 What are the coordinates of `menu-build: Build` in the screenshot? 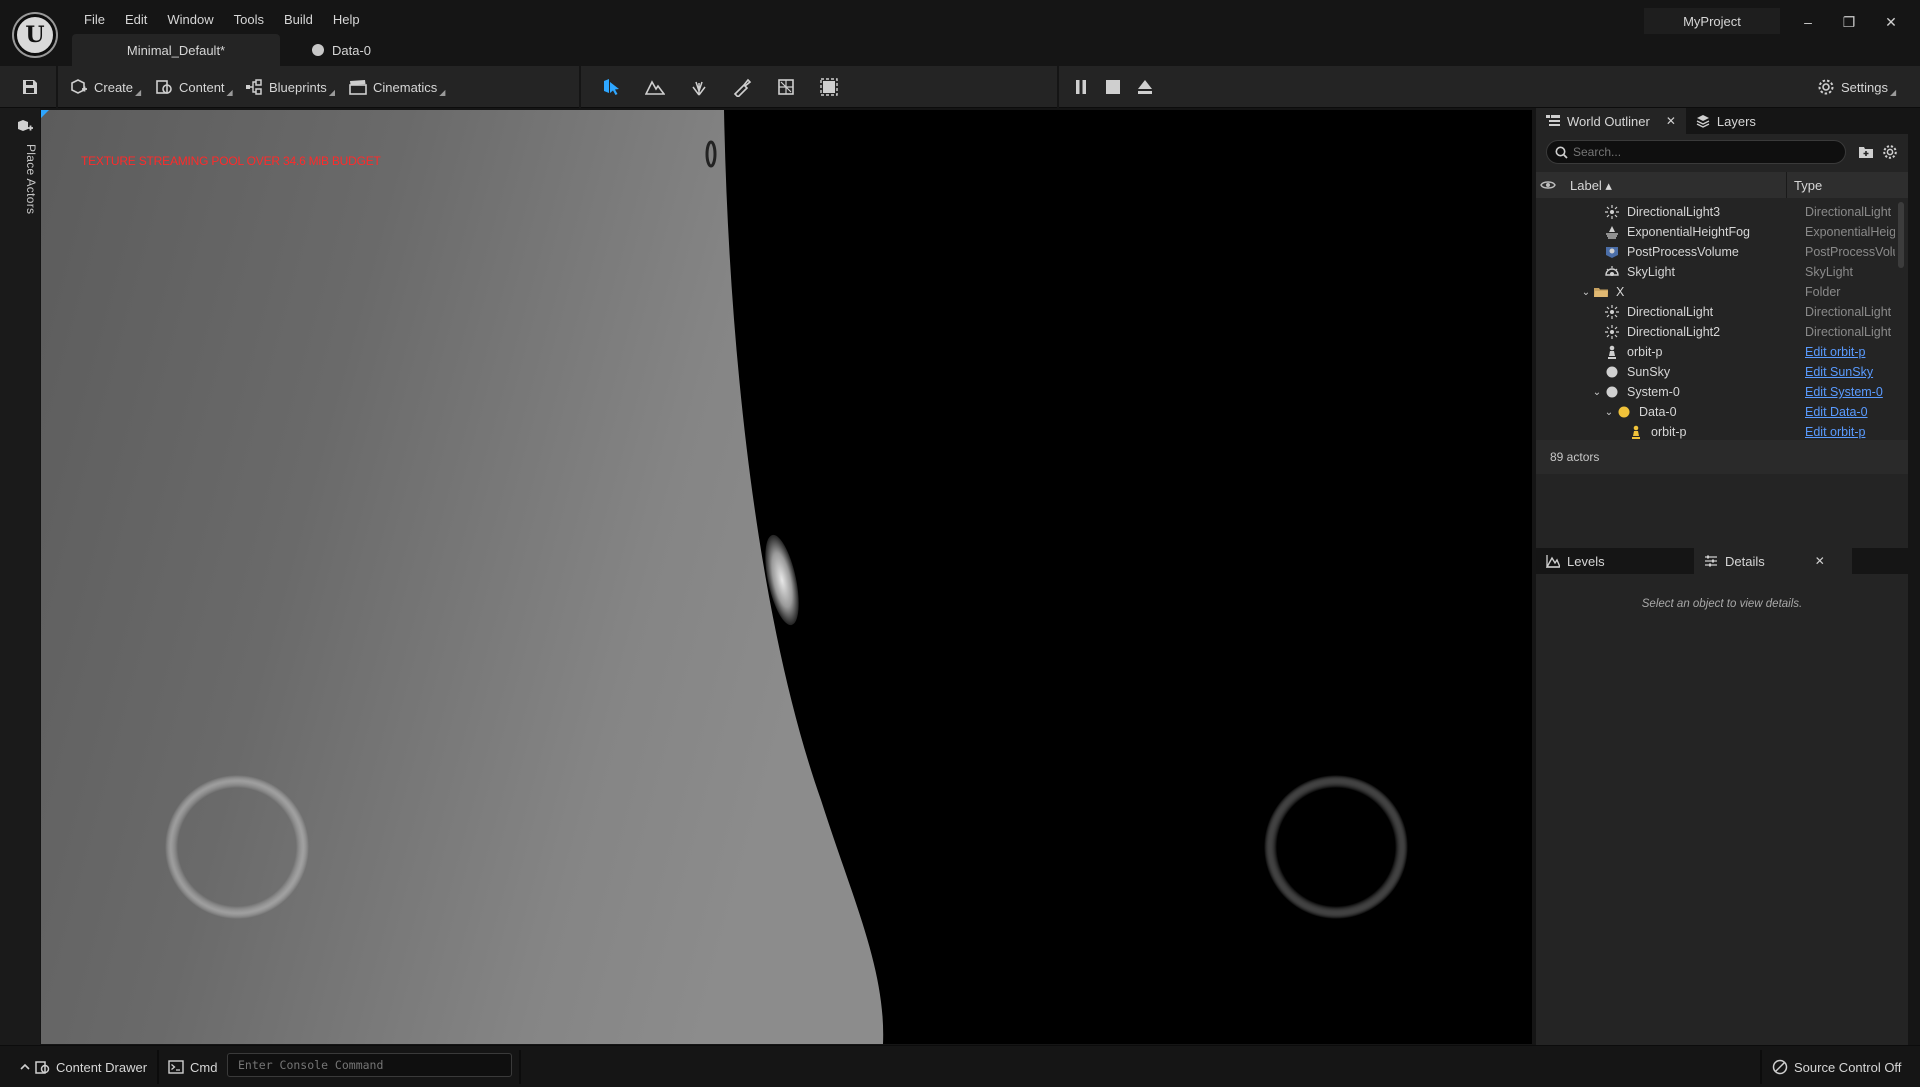 It's located at (298, 19).